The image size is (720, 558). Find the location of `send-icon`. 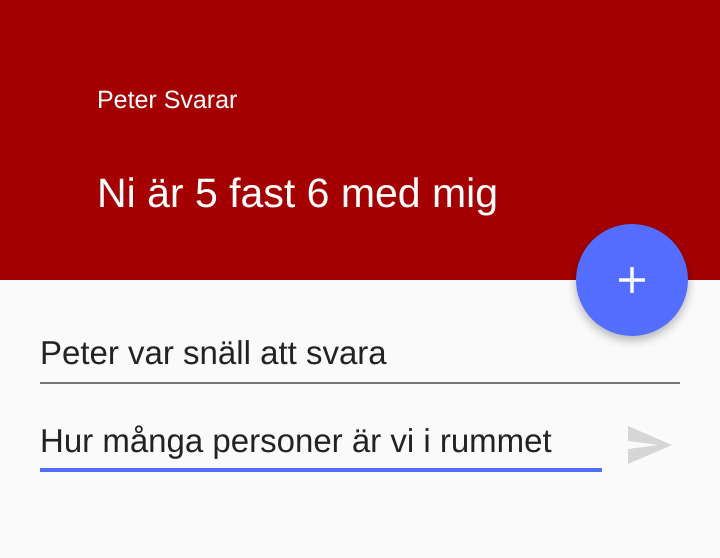

send-icon is located at coordinates (650, 445).